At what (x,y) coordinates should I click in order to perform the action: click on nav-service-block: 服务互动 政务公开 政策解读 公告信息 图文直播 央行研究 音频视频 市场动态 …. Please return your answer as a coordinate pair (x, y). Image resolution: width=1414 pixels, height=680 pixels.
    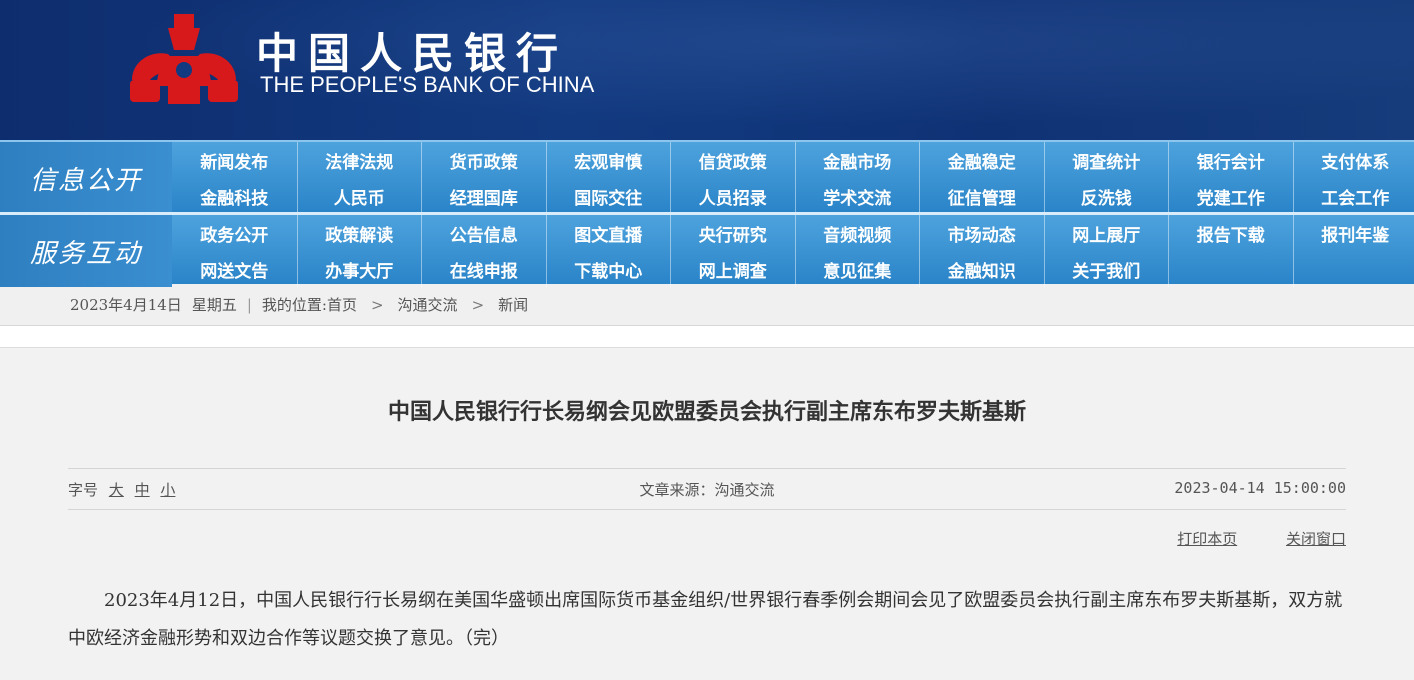
    Looking at the image, I should click on (707, 249).